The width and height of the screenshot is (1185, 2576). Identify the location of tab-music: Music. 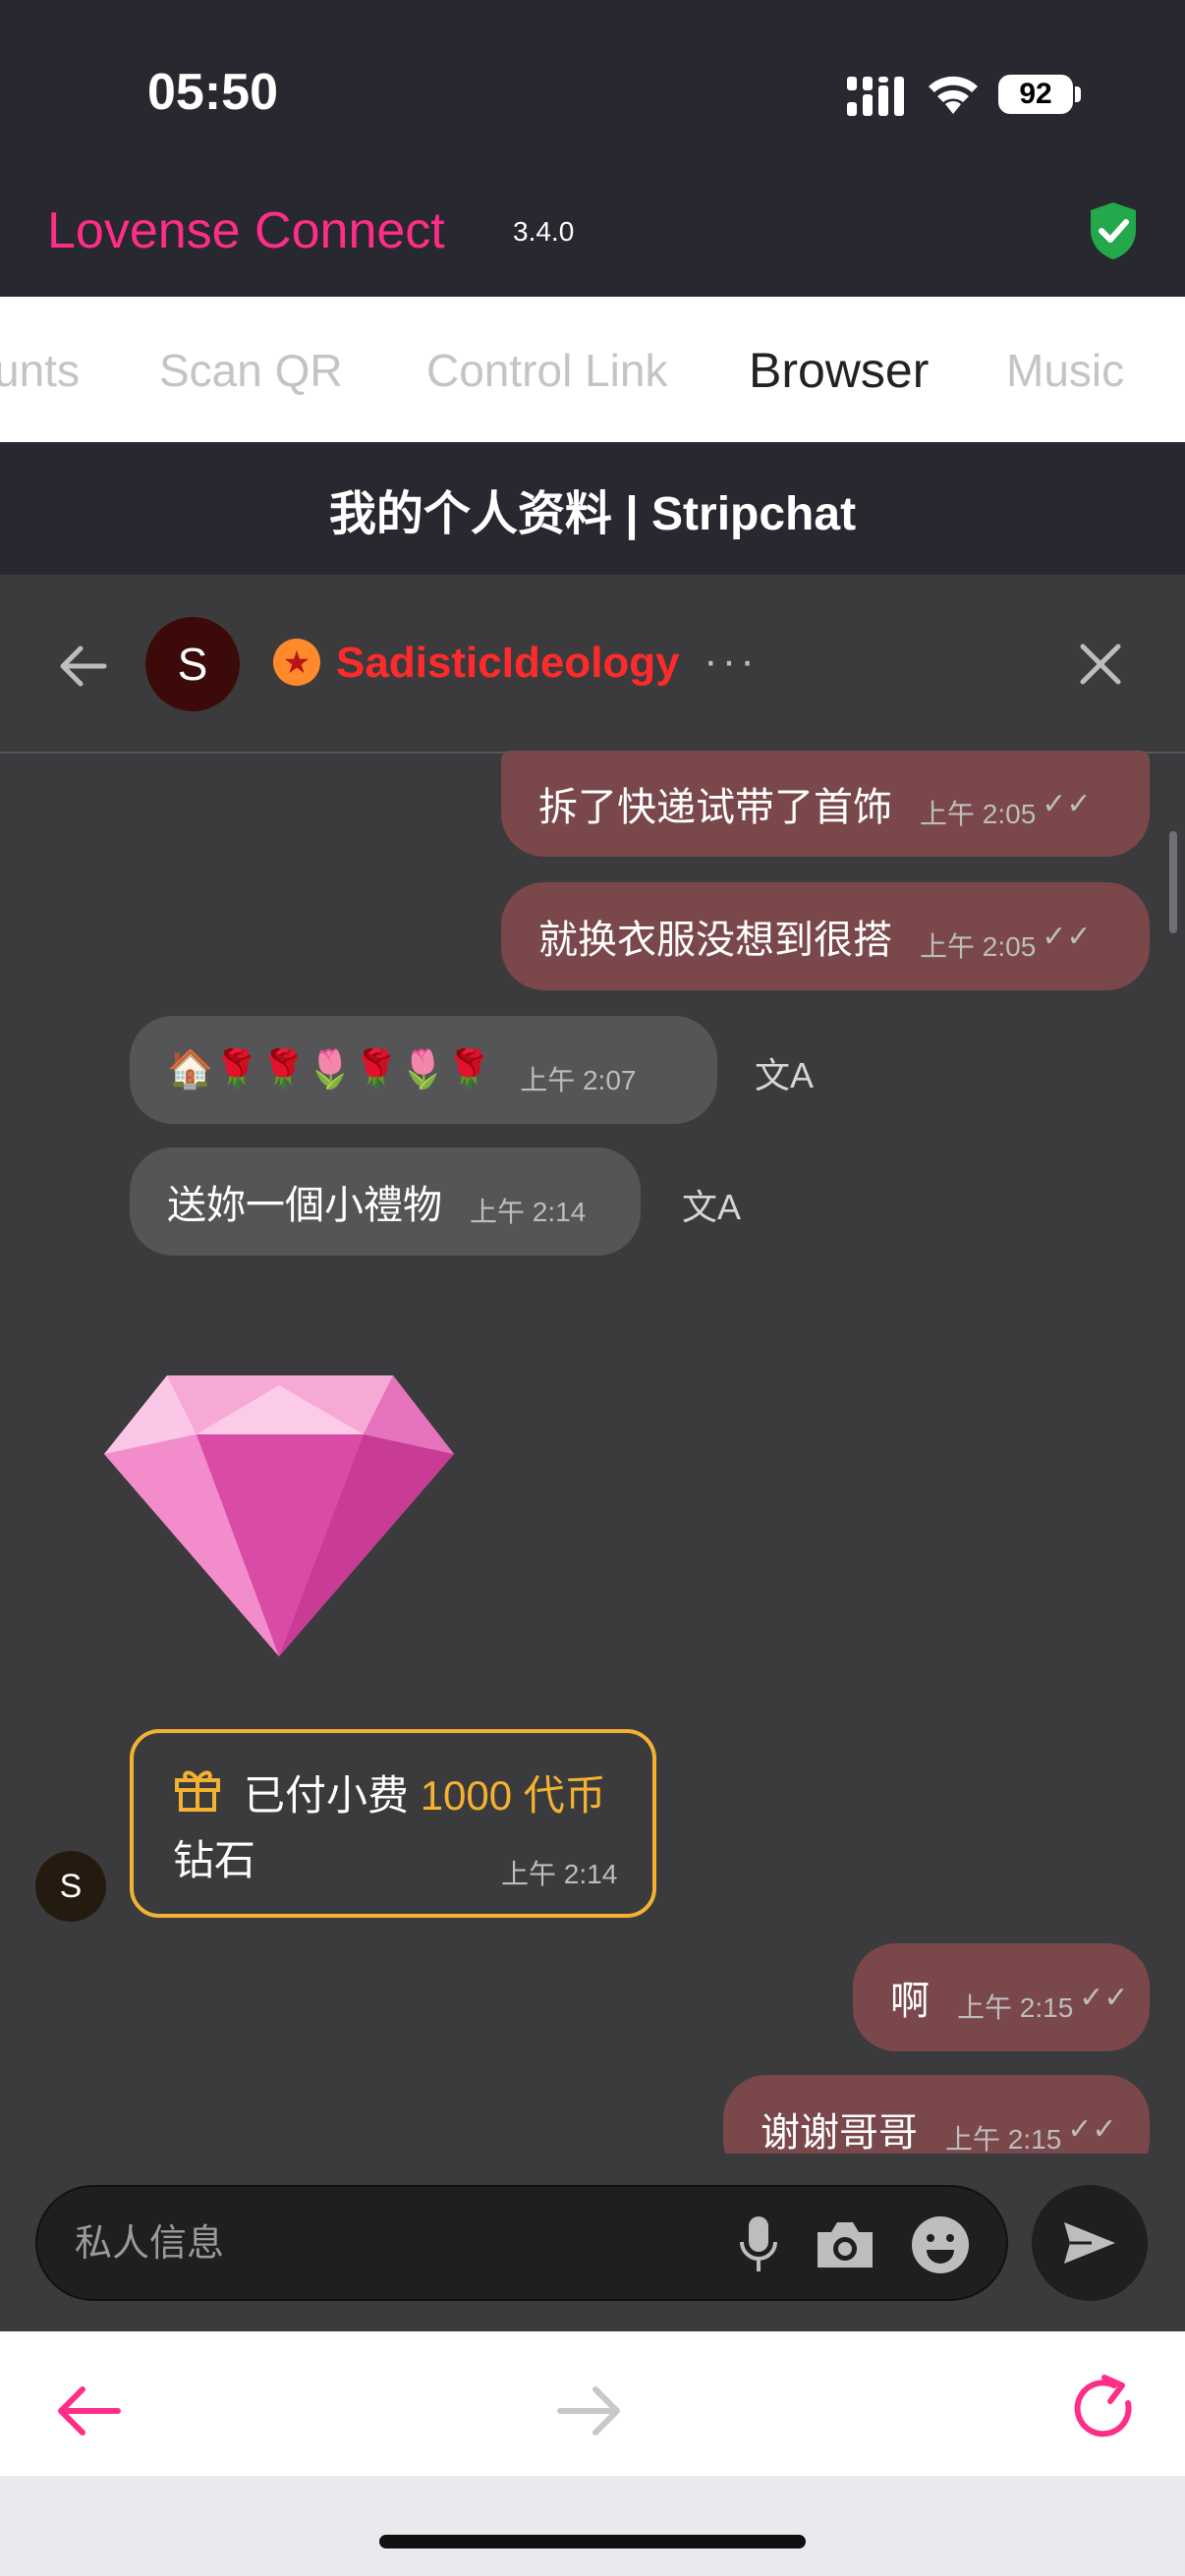
(1065, 370).